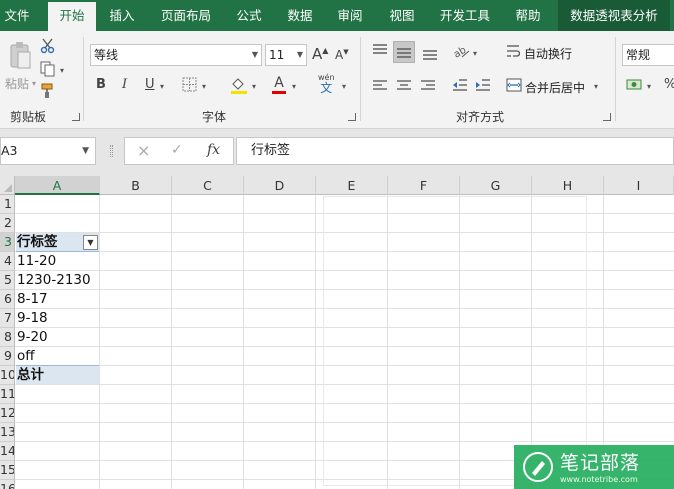  I want to click on tab-data: 数据, so click(300, 15).